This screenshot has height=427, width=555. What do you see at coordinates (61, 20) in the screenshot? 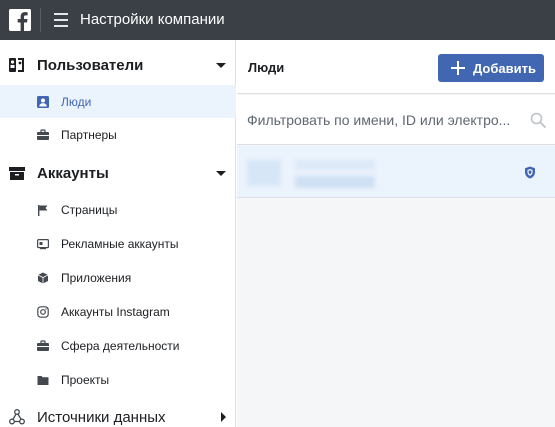
I see `menu-icon` at bounding box center [61, 20].